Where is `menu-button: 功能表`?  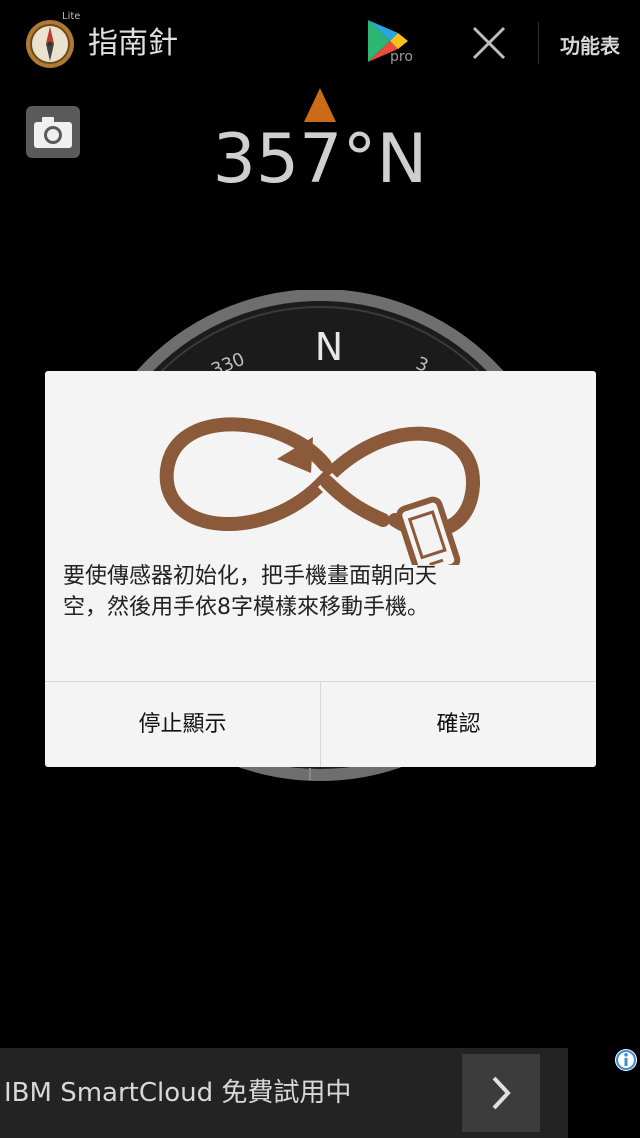 menu-button: 功能表 is located at coordinates (590, 44).